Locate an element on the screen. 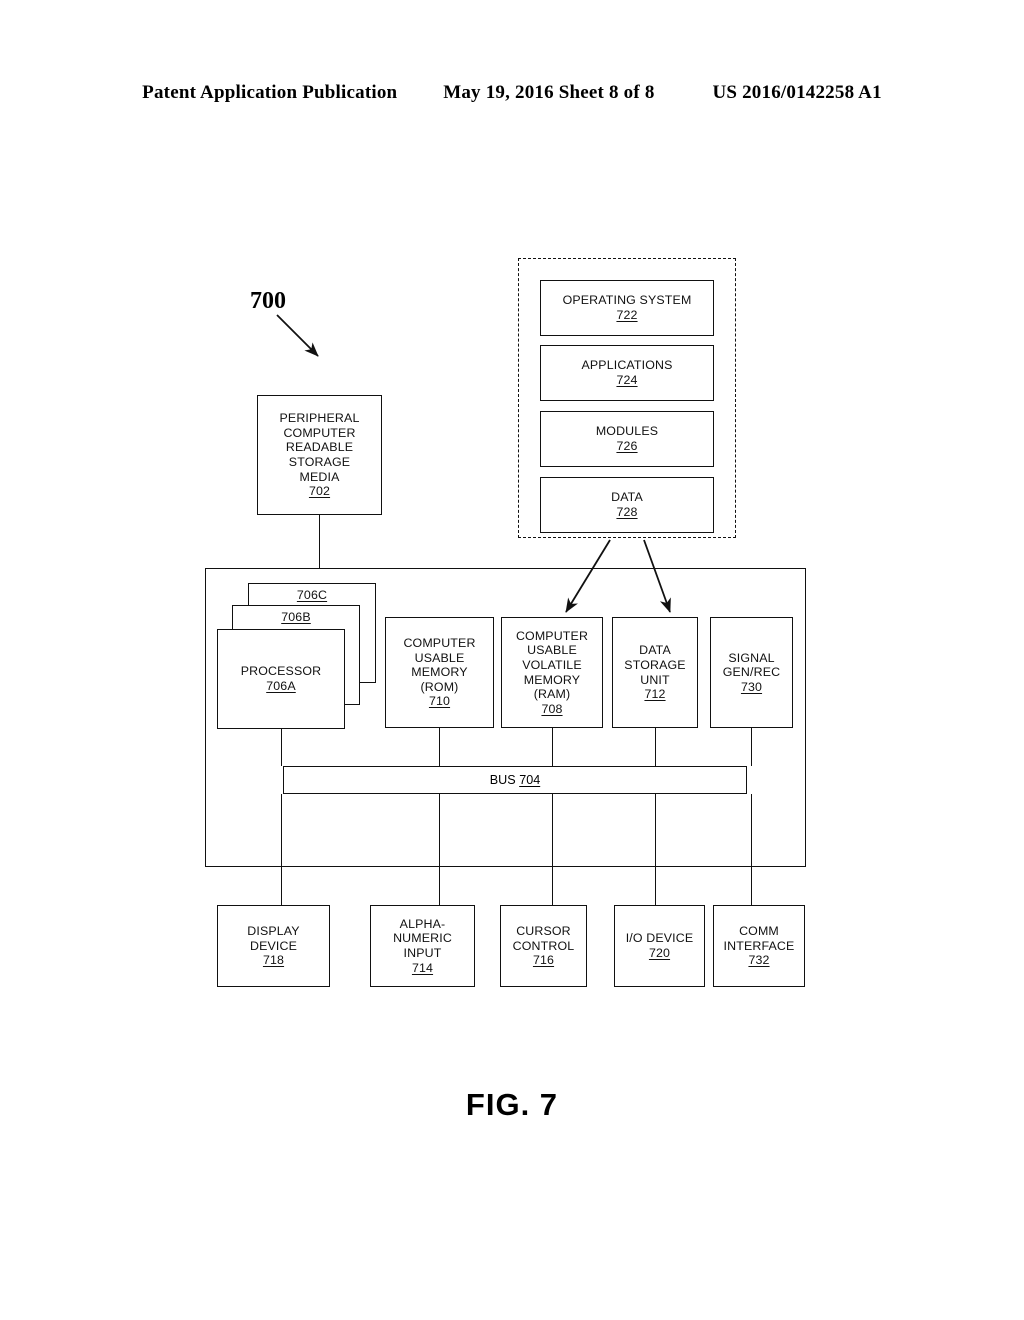 This screenshot has height=1320, width=1024. alphanumeric-line-3: INPUT is located at coordinates (422, 953).